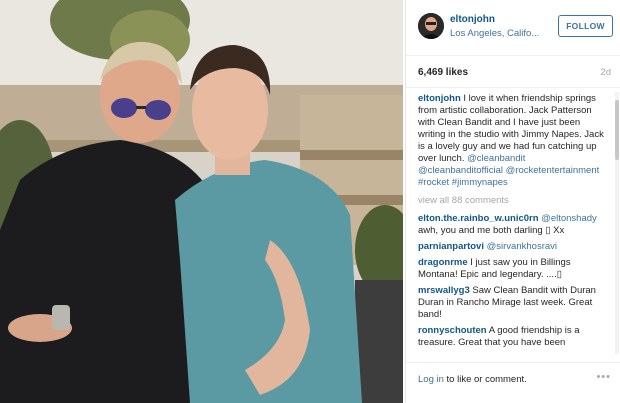 This screenshot has height=403, width=620. Describe the element at coordinates (520, 246) in the screenshot. I see `comment-mention: @sirvankhosravi` at that location.